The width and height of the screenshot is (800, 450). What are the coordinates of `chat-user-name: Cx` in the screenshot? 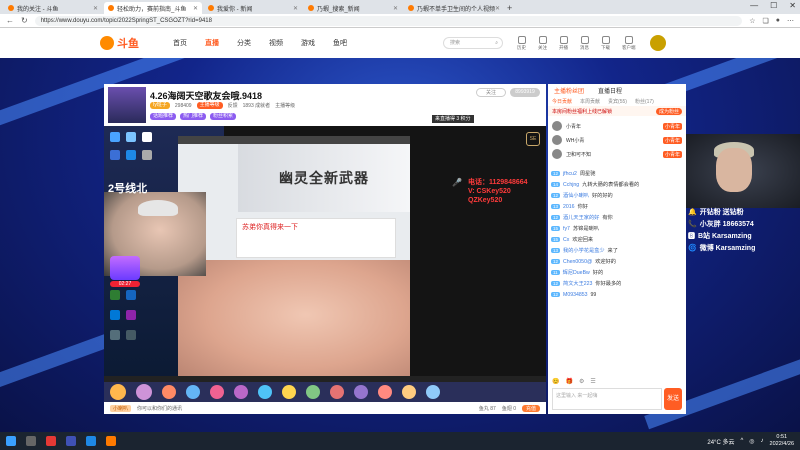 It's located at (566, 240).